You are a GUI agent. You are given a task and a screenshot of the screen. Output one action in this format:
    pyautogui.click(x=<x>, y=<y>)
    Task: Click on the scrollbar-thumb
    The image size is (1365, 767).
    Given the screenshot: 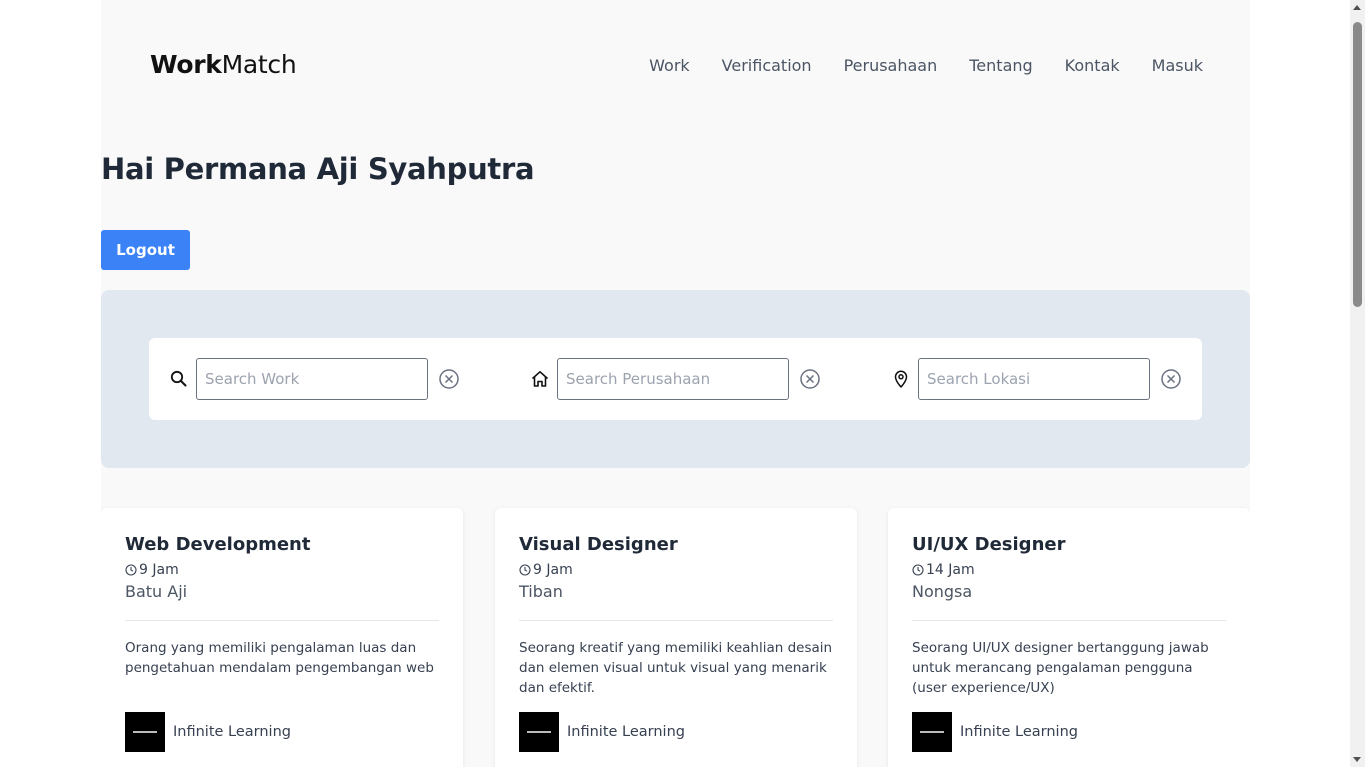 What is the action you would take?
    pyautogui.click(x=1357, y=164)
    